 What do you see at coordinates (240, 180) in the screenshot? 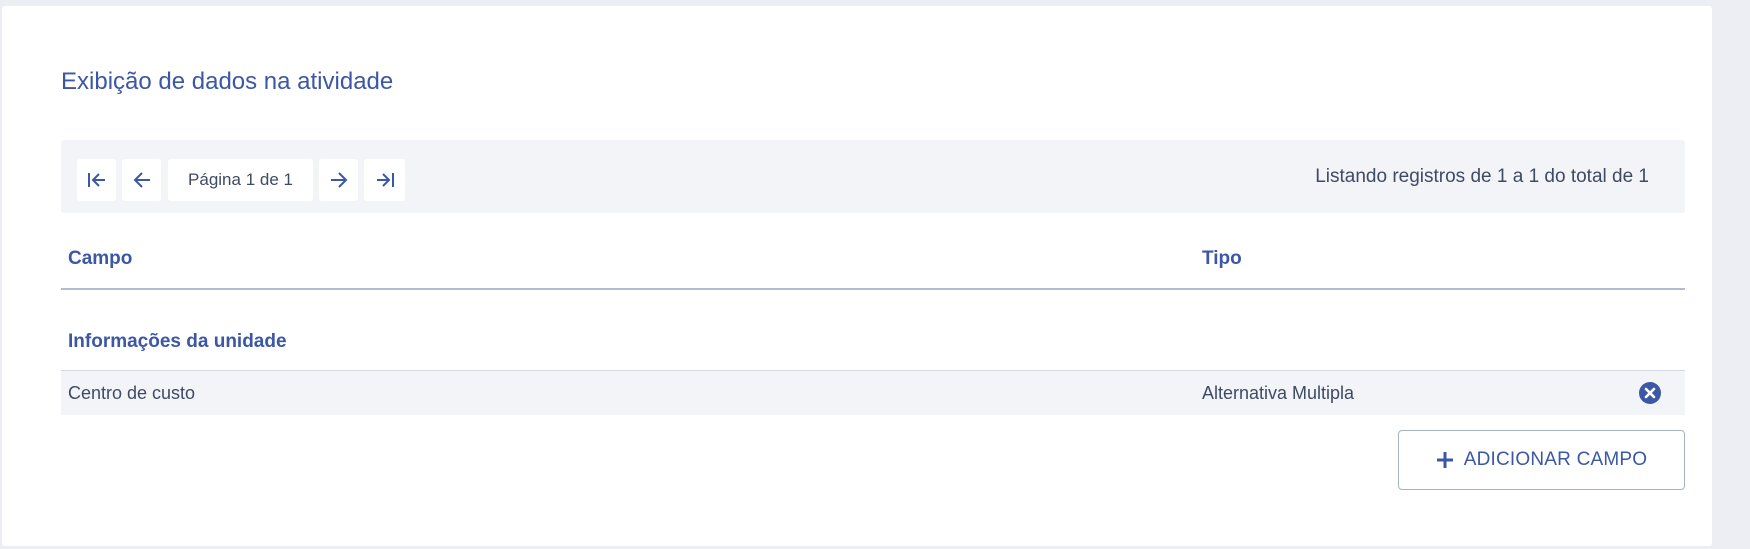
I see `page-indicator: Página 1 de 1` at bounding box center [240, 180].